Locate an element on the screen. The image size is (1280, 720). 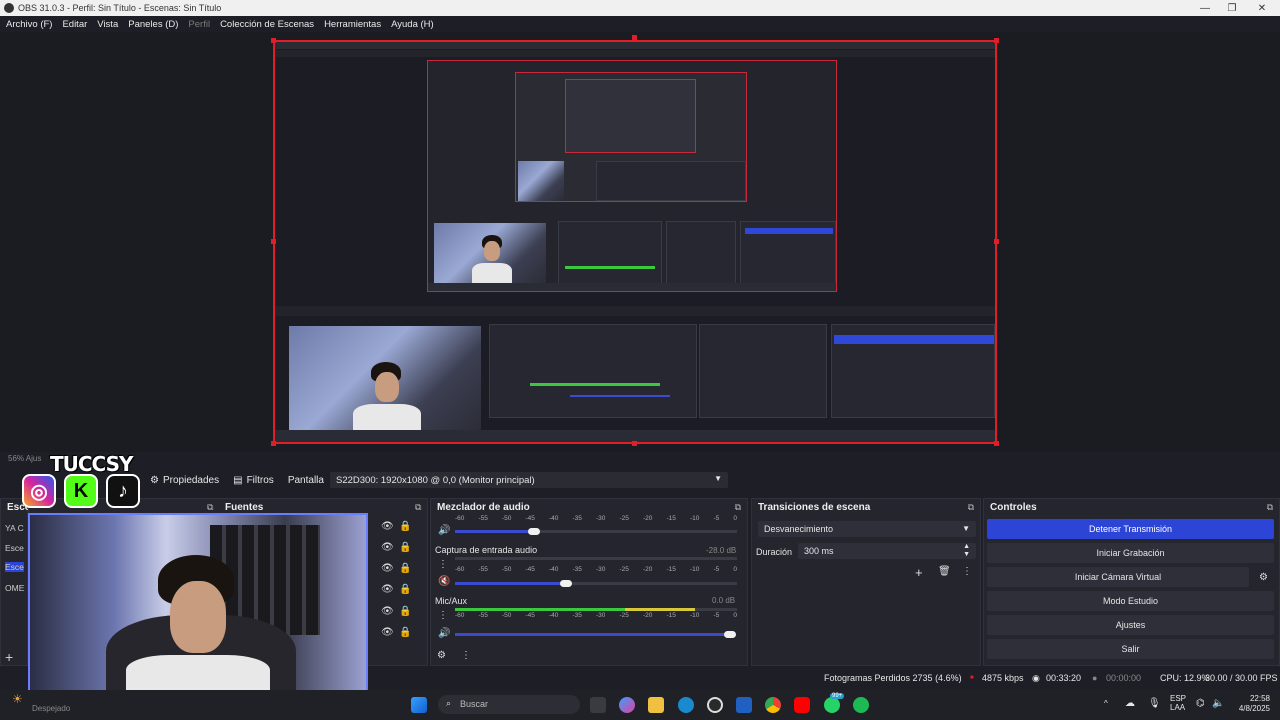
channel-db: 0.0 dB is located at coordinates (724, 600).